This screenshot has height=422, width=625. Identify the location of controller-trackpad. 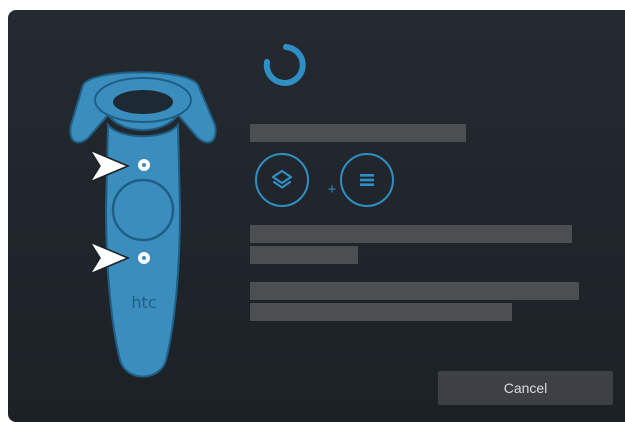
(143, 210).